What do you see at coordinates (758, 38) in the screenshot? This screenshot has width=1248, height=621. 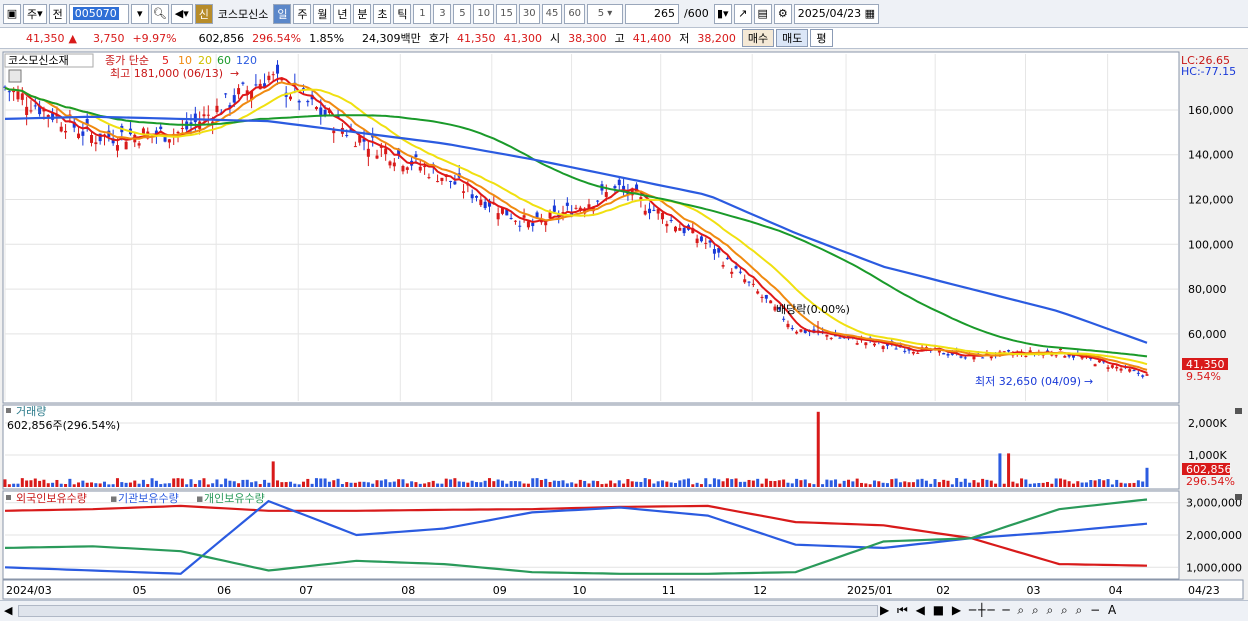 I see `buy-button: 매수` at bounding box center [758, 38].